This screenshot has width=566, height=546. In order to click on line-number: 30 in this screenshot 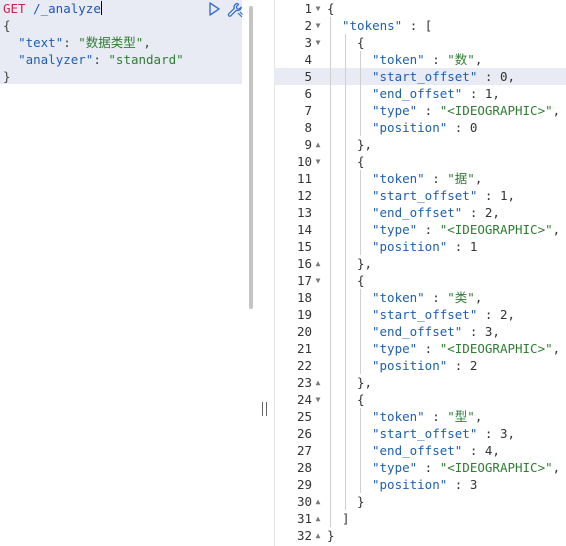, I will do `click(304, 501)`.